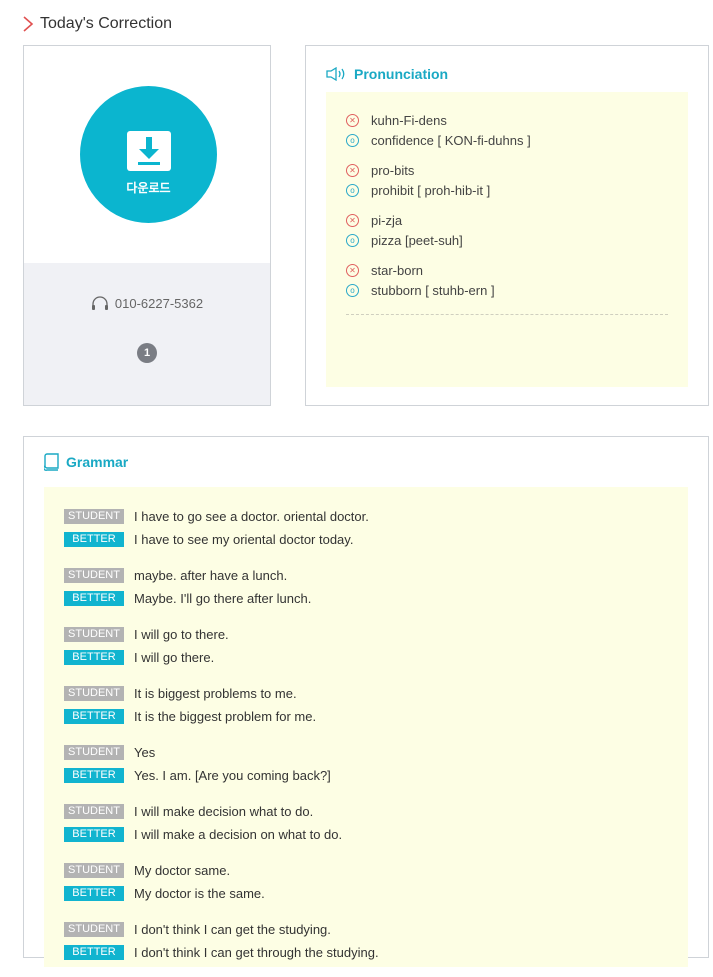 This screenshot has width=713, height=977. What do you see at coordinates (335, 74) in the screenshot?
I see `speaker-icon` at bounding box center [335, 74].